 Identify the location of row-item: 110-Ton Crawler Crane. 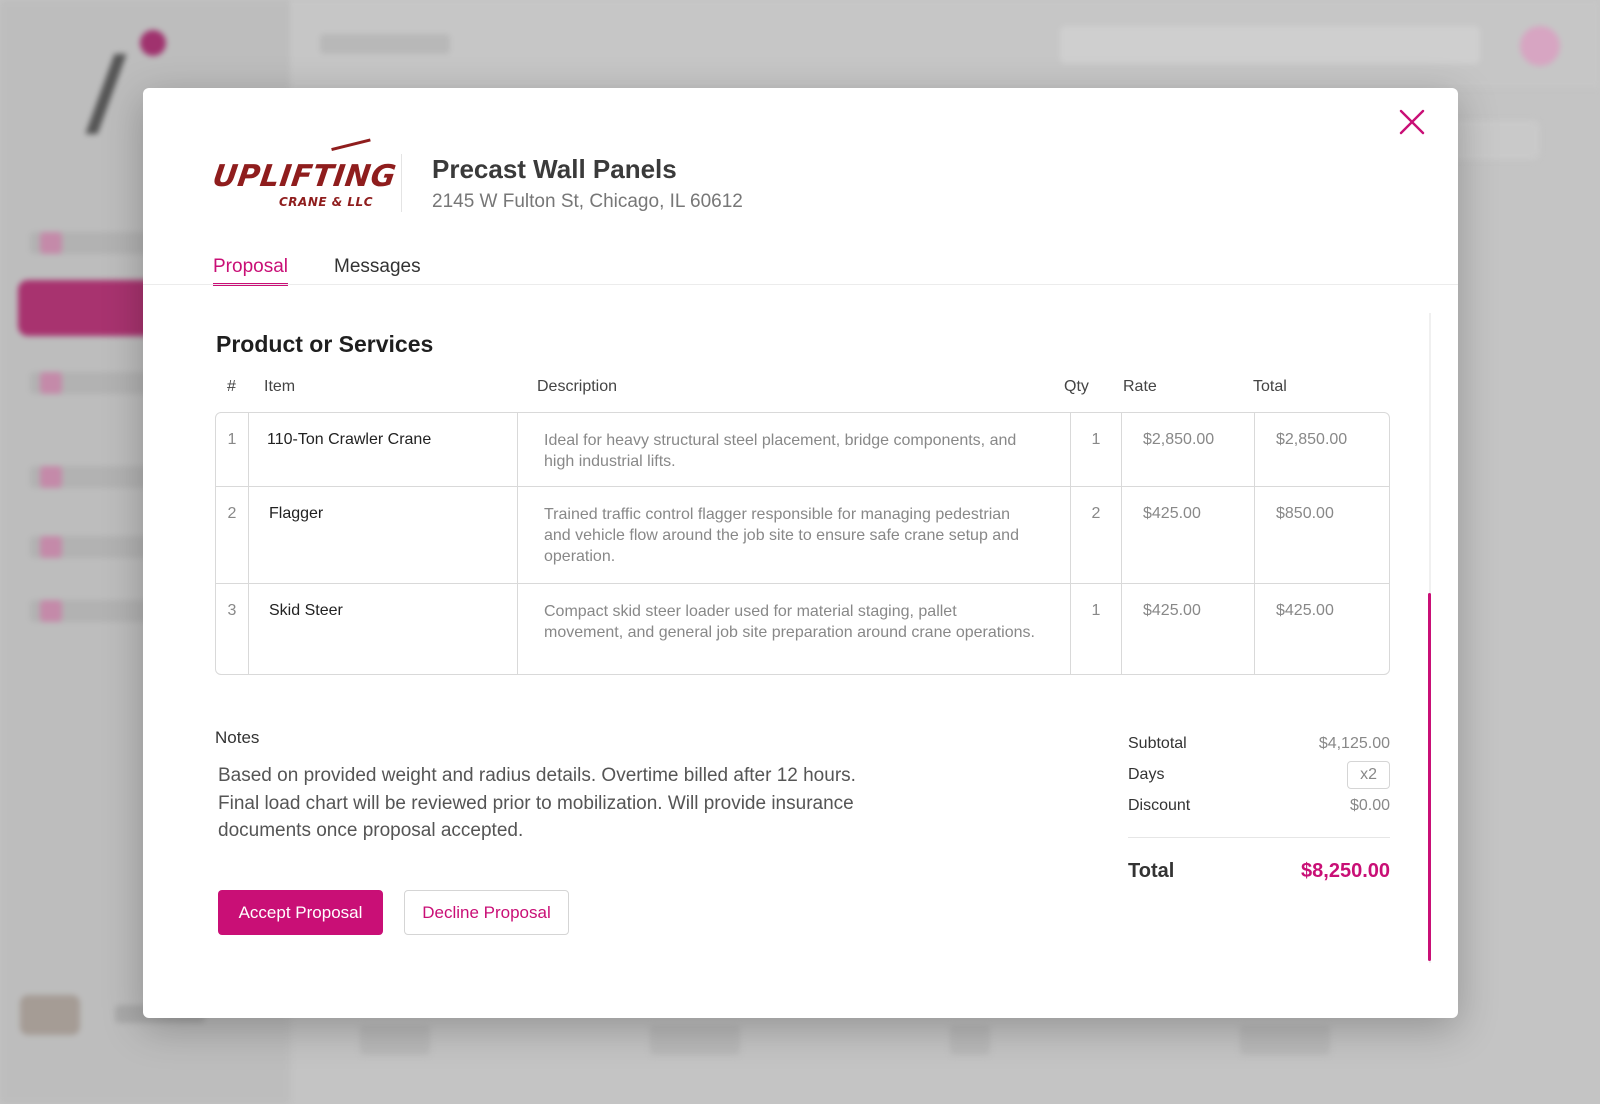
(382, 449).